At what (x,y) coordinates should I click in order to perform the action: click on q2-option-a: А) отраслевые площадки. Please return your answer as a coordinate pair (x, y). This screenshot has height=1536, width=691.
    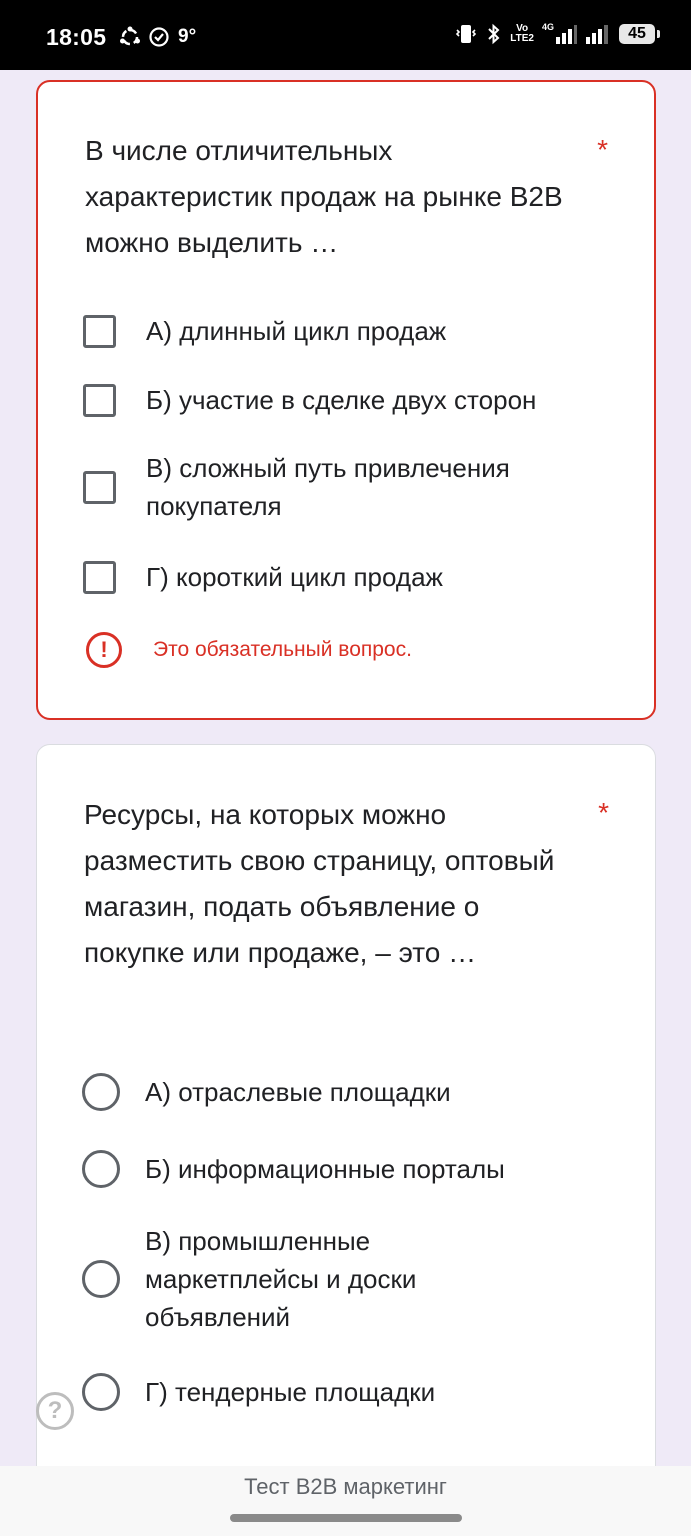
    Looking at the image, I should click on (328, 1092).